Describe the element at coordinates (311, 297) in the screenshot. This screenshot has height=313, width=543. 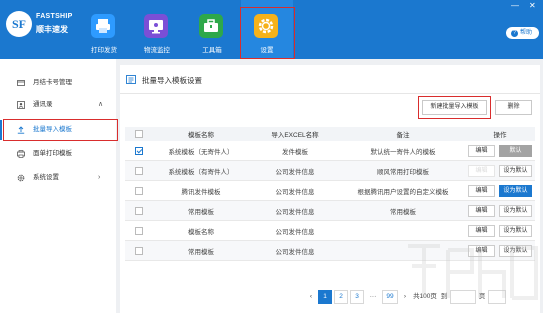
I see `prev-page-button: ‹` at that location.